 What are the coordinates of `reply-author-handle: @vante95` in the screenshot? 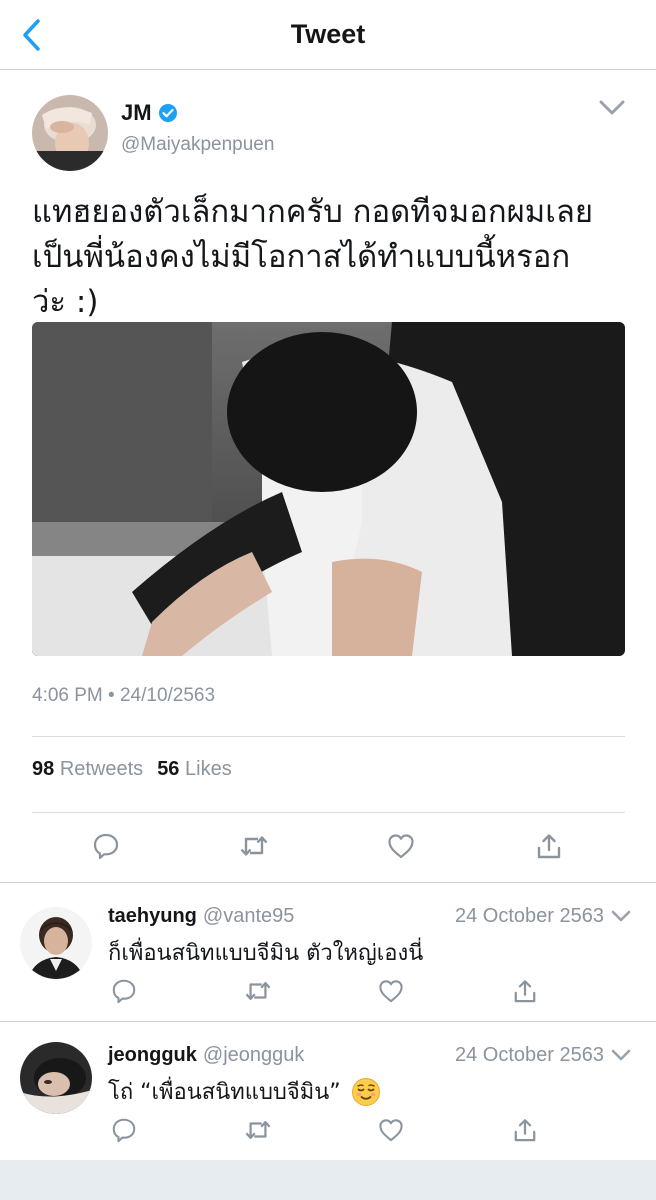 It's located at (248, 916).